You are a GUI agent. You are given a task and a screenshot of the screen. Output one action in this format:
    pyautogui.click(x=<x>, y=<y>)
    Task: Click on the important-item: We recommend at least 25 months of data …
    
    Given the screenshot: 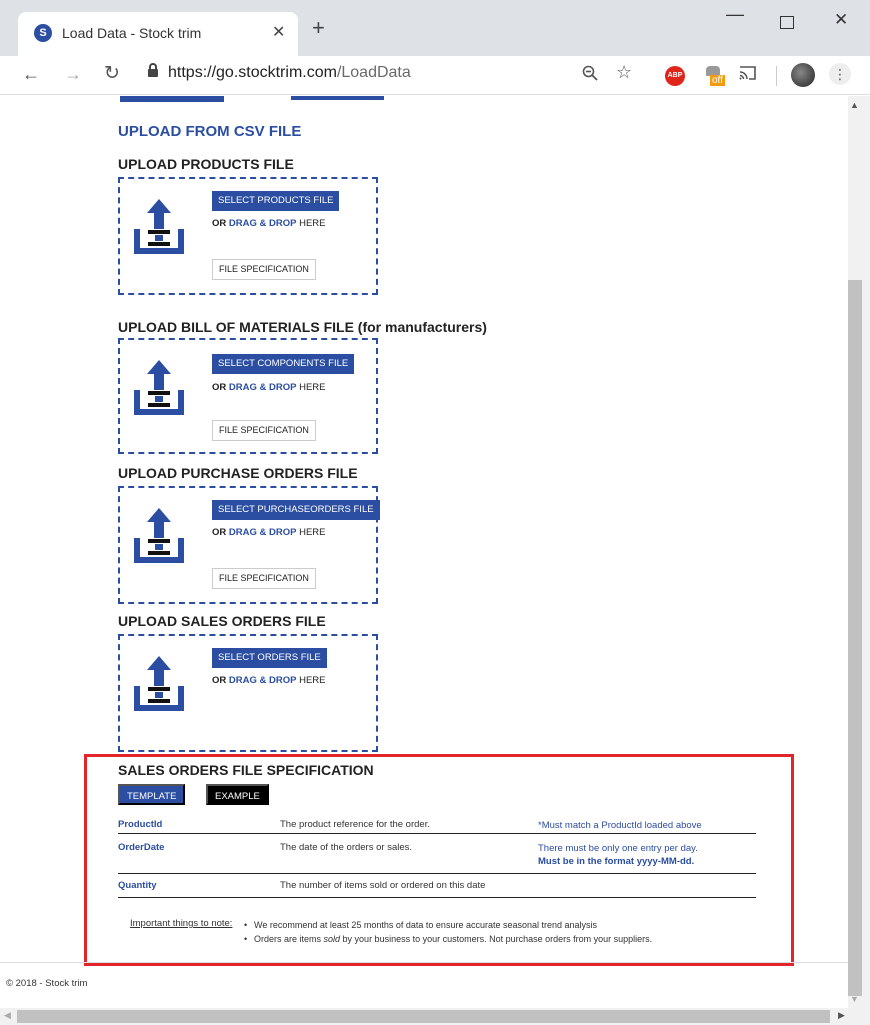 What is the action you would take?
    pyautogui.click(x=448, y=925)
    